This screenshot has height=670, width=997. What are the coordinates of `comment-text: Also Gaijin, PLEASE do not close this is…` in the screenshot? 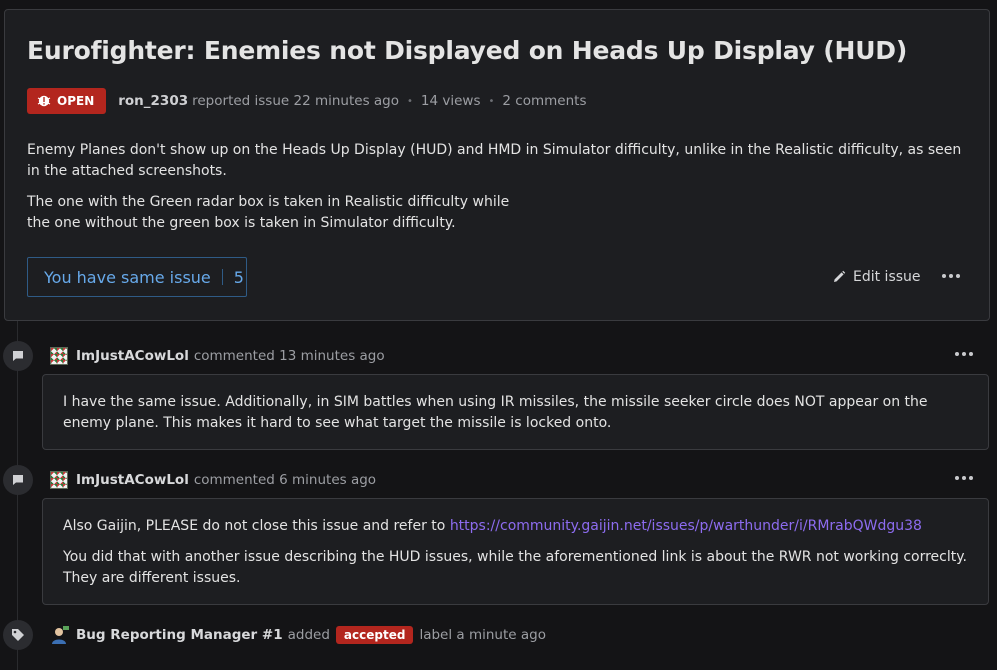 It's located at (515, 526).